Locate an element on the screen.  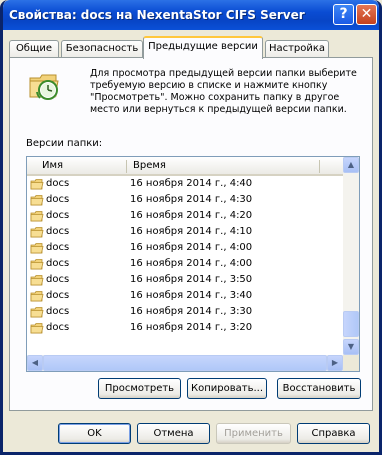
tab-security: Безопасность is located at coordinates (102, 49).